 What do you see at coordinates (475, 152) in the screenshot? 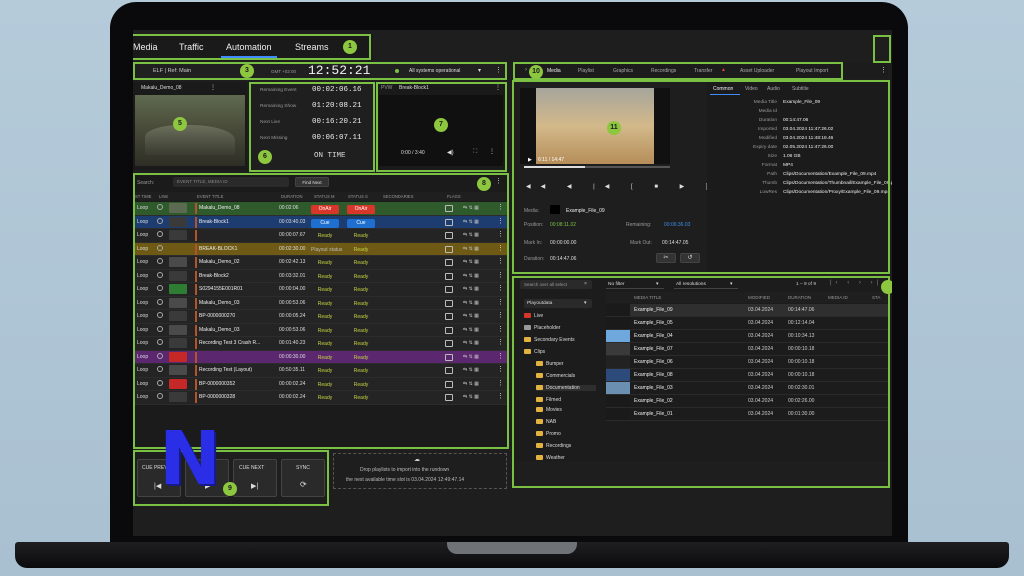
I see `fullscreen-icon: ⛶` at bounding box center [475, 152].